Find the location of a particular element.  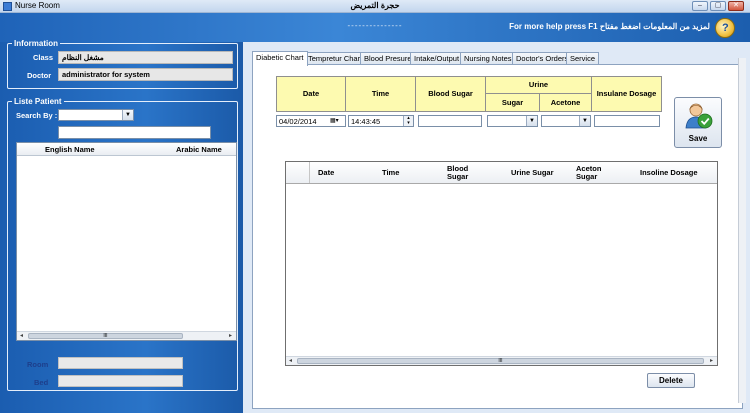

acetone-select: ▼ is located at coordinates (566, 121).